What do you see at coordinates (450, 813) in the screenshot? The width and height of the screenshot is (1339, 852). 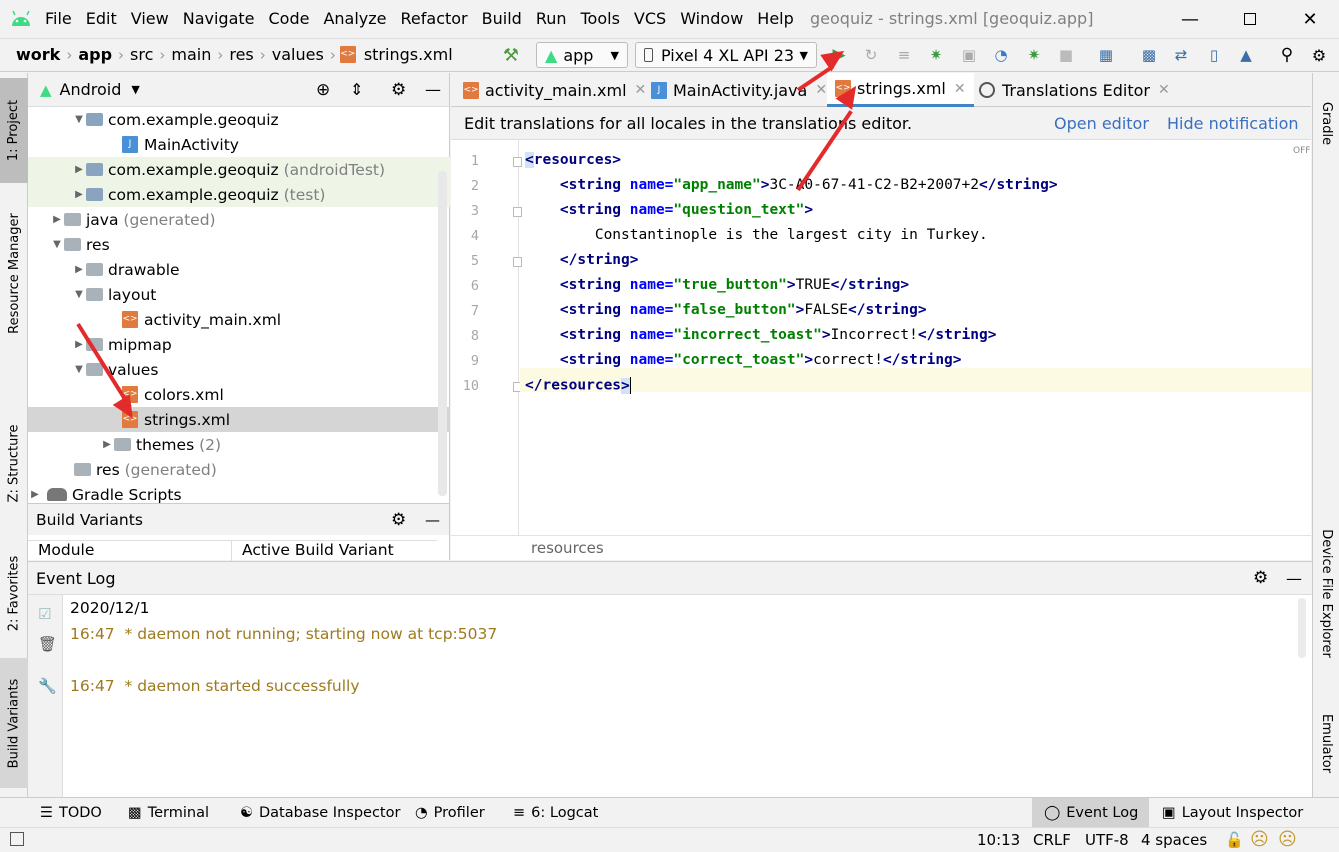 I see `tool-profiler: ◔ Profiler` at bounding box center [450, 813].